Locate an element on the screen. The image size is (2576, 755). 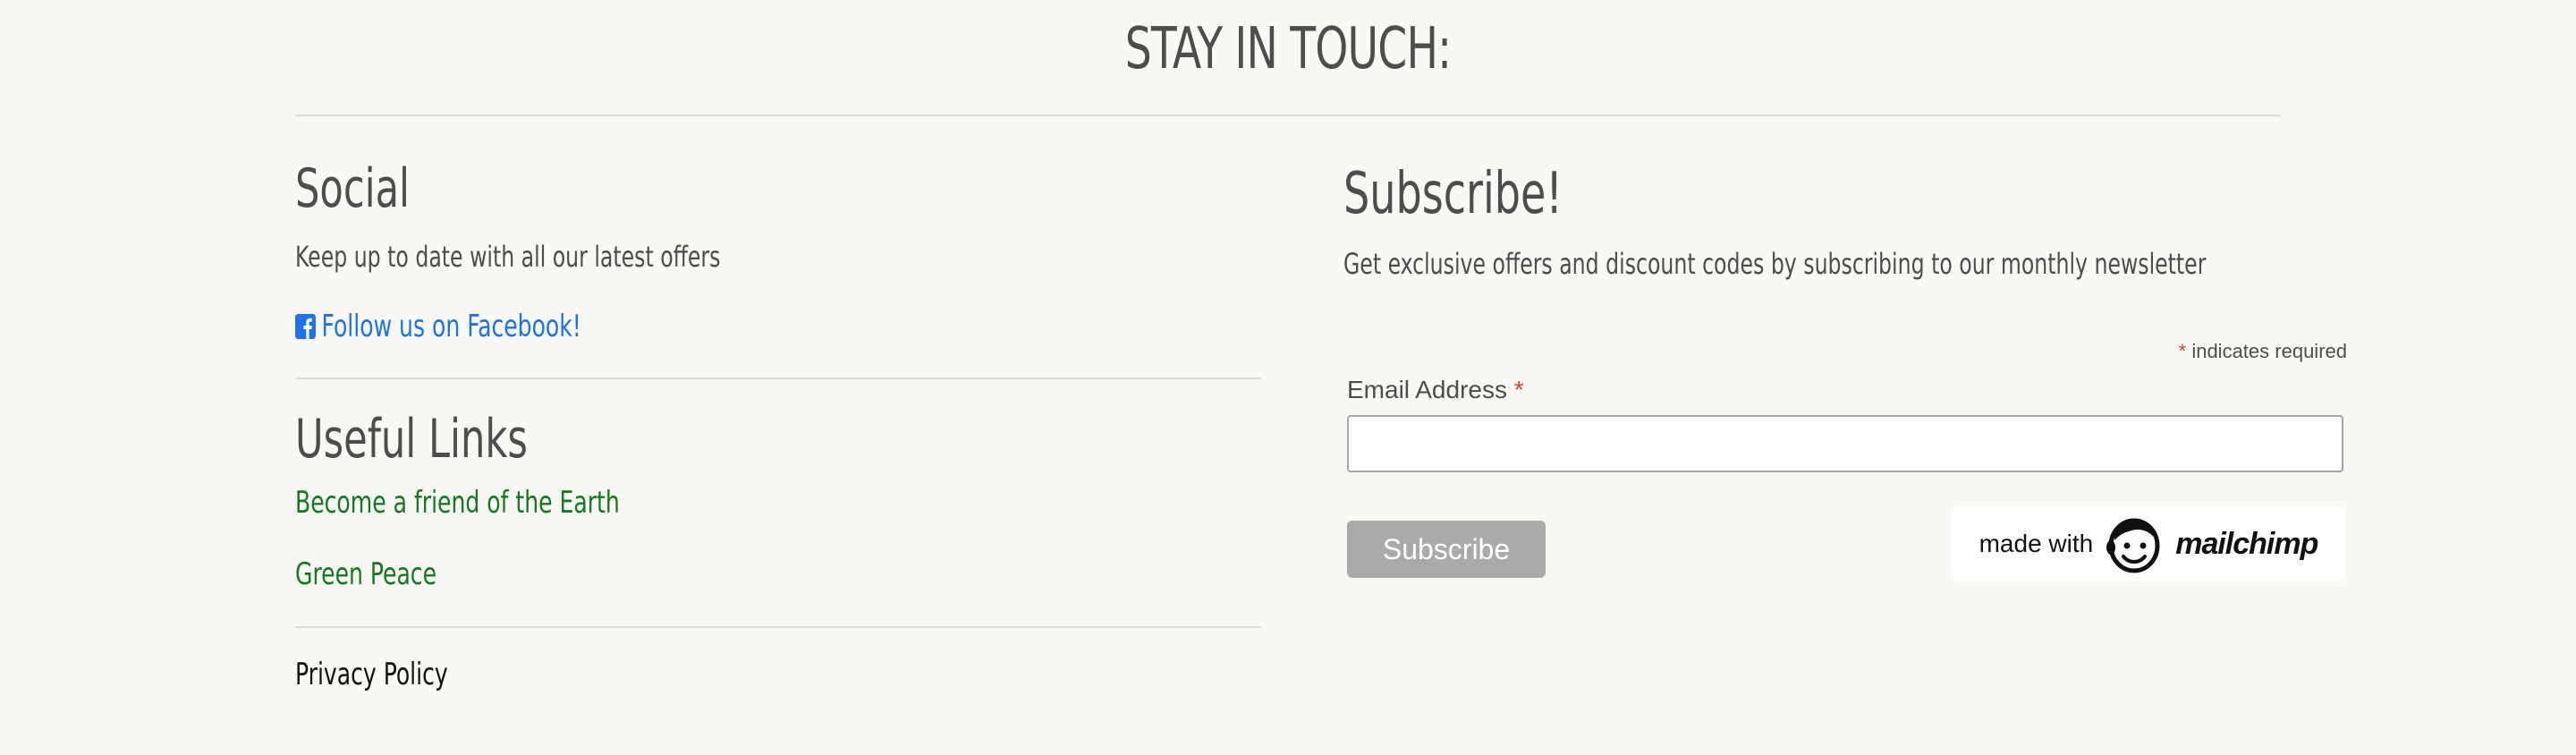
green-peace-link: Green Peace is located at coordinates (365, 574).